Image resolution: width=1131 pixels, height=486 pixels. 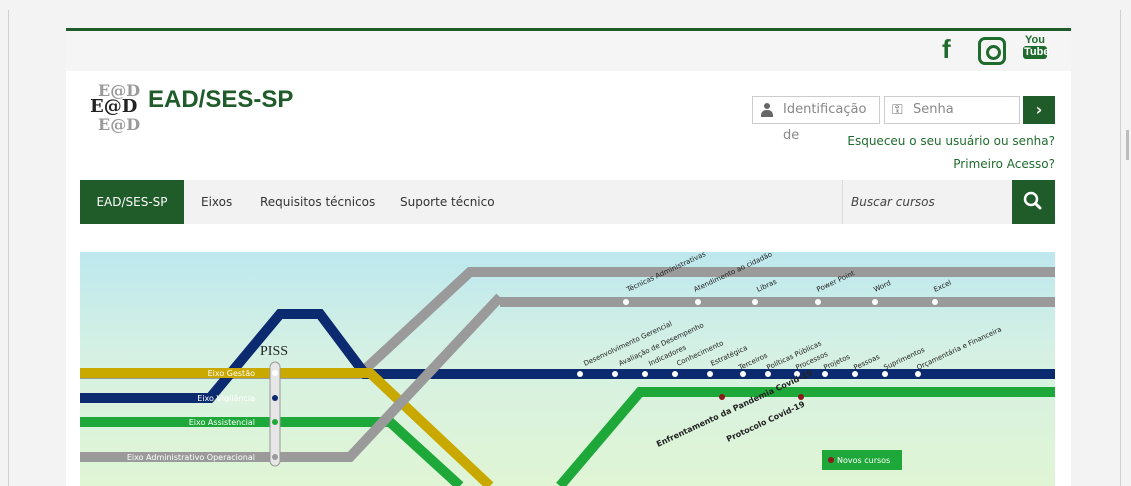 What do you see at coordinates (831, 460) in the screenshot?
I see `new-courses-dot` at bounding box center [831, 460].